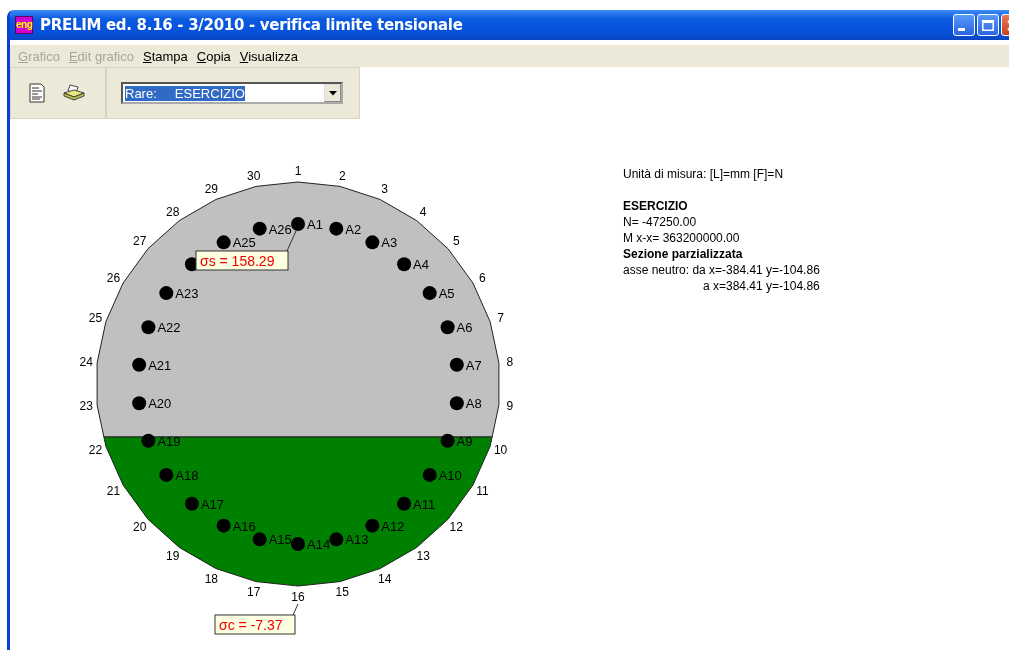  What do you see at coordinates (280, 229) in the screenshot?
I see `rebar-label: A26` at bounding box center [280, 229].